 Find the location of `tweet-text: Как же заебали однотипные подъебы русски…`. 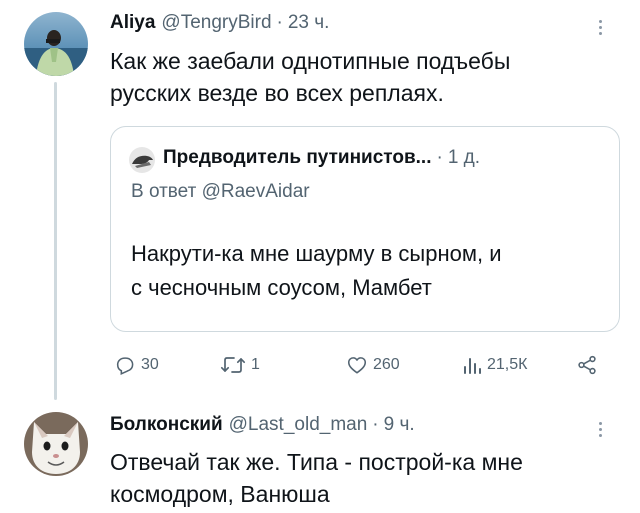

tweet-text: Как же заебали однотипные подъебы русски… is located at coordinates (310, 77).